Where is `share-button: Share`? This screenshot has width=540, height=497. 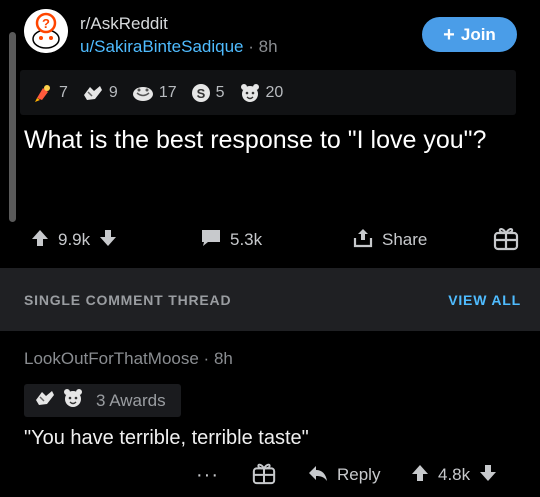
share-button: Share is located at coordinates (389, 240).